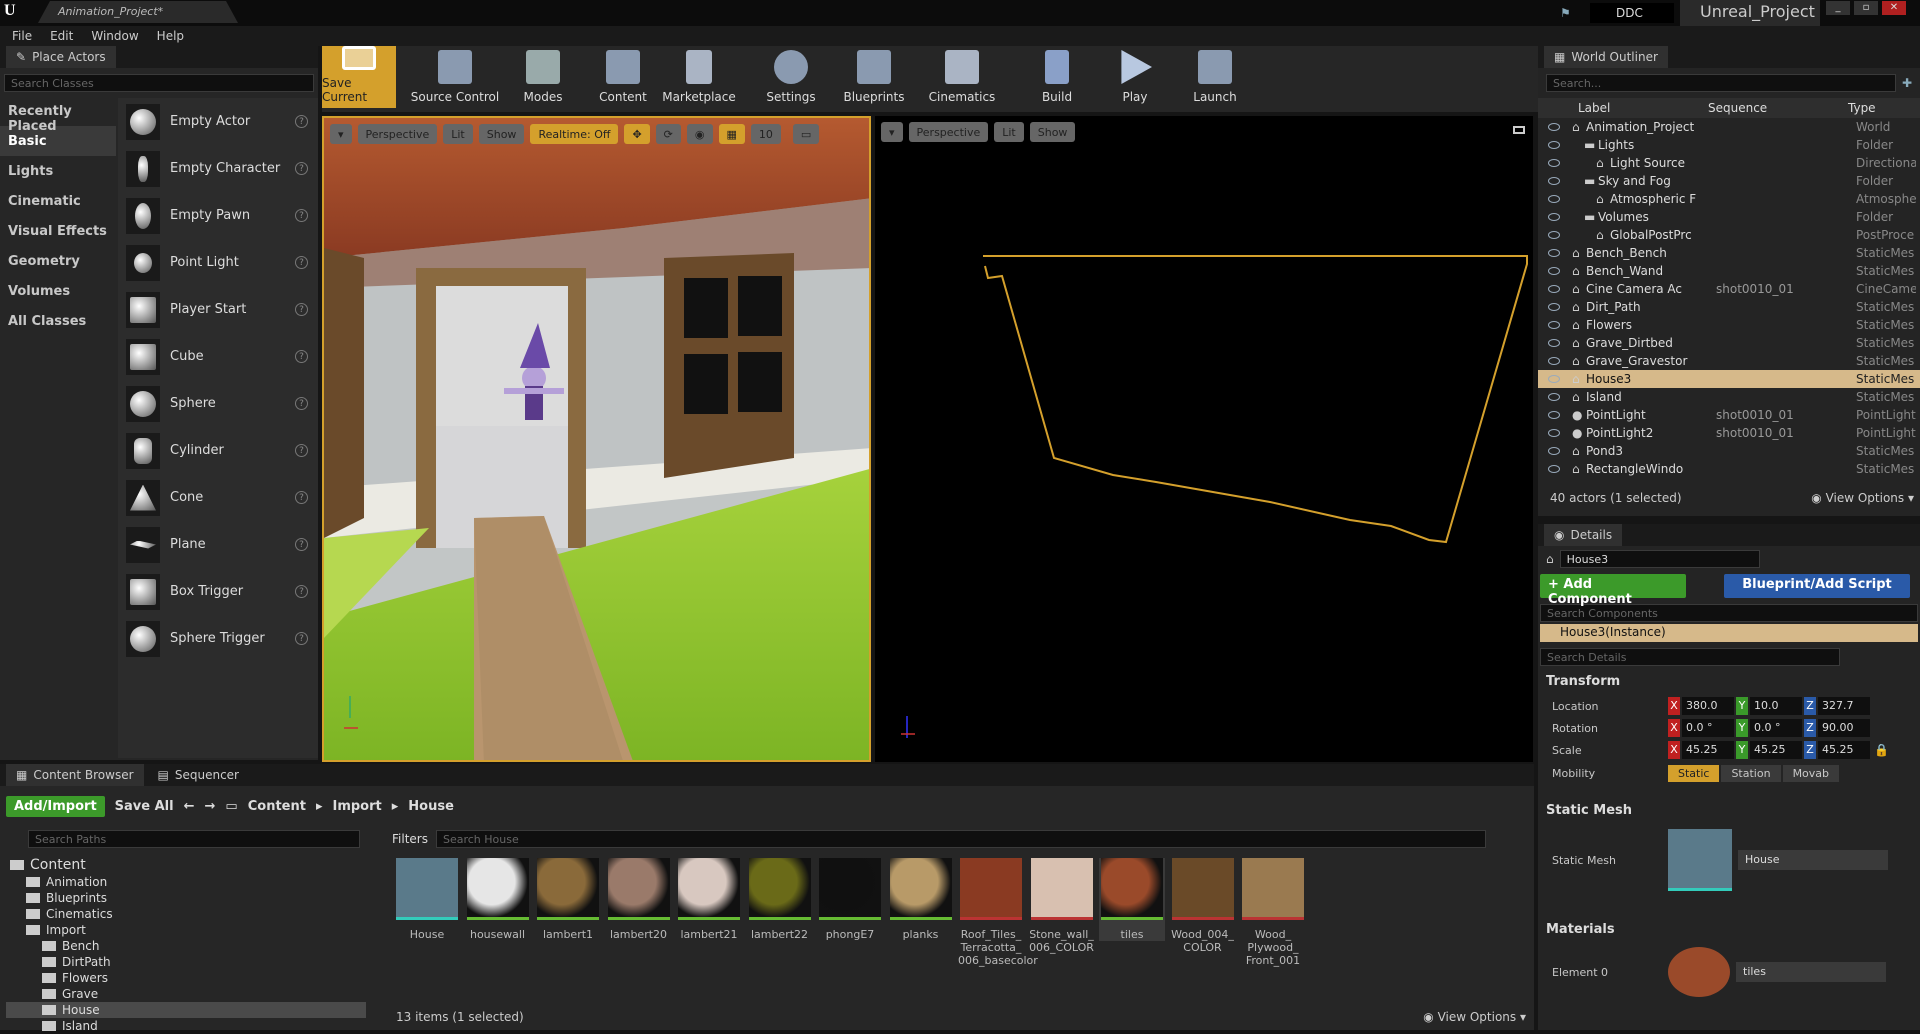 The width and height of the screenshot is (1920, 1034). What do you see at coordinates (1729, 397) in the screenshot?
I see `outliner-row: ⌂ Island StaticMes` at bounding box center [1729, 397].